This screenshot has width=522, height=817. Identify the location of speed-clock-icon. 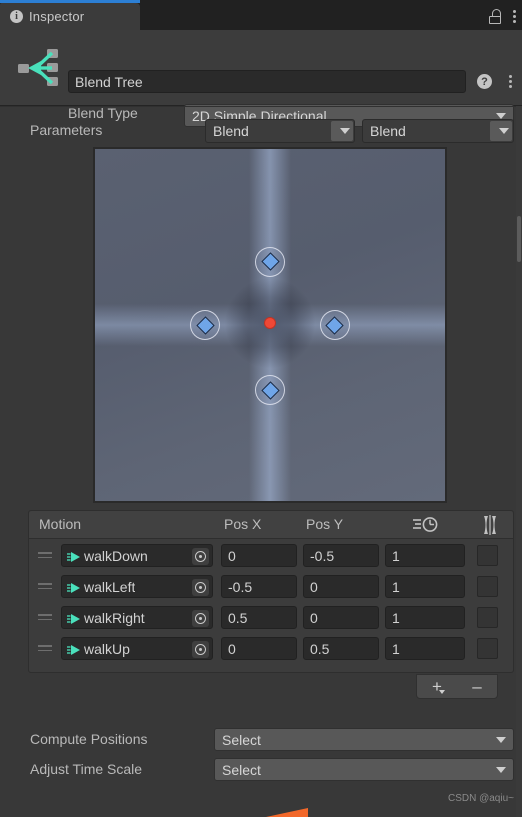
(426, 524).